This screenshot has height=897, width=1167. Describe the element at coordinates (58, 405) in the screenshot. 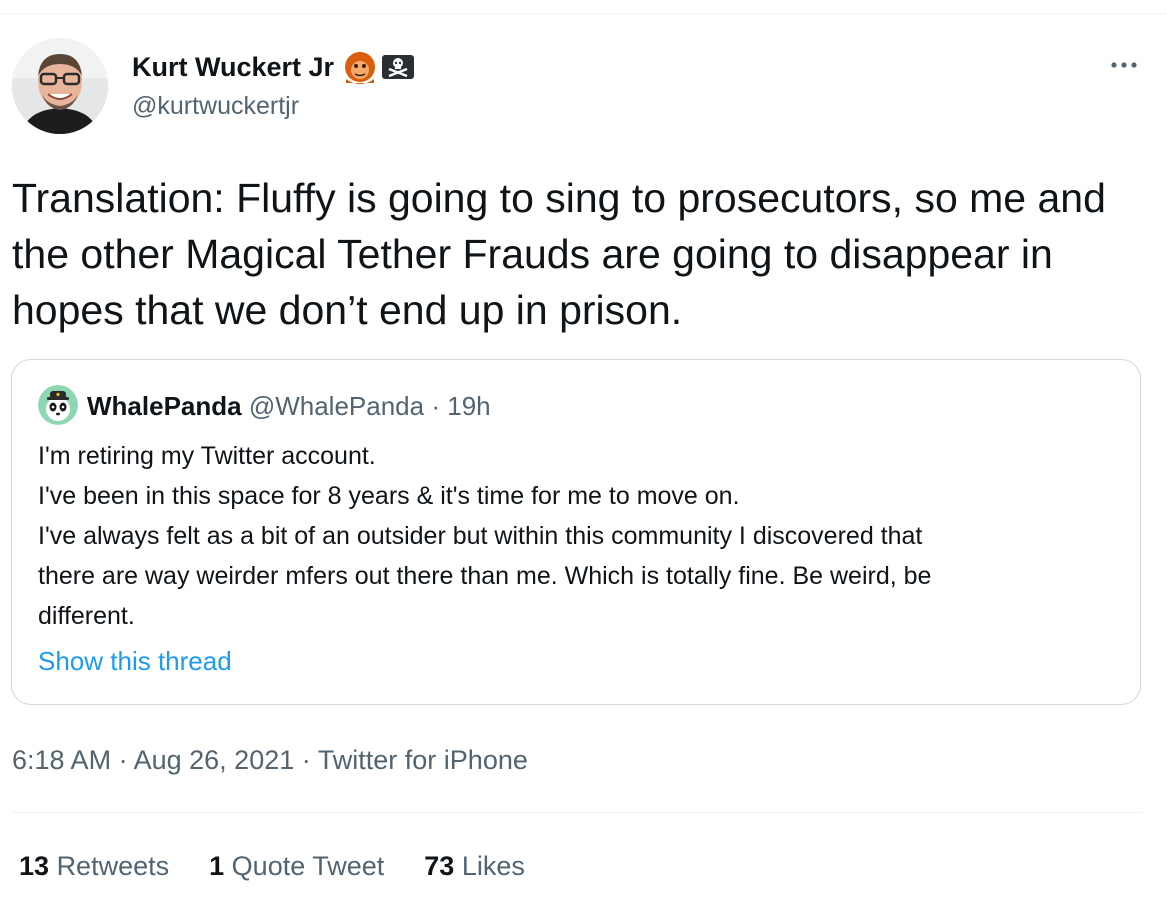

I see `quote-author-avatar` at that location.